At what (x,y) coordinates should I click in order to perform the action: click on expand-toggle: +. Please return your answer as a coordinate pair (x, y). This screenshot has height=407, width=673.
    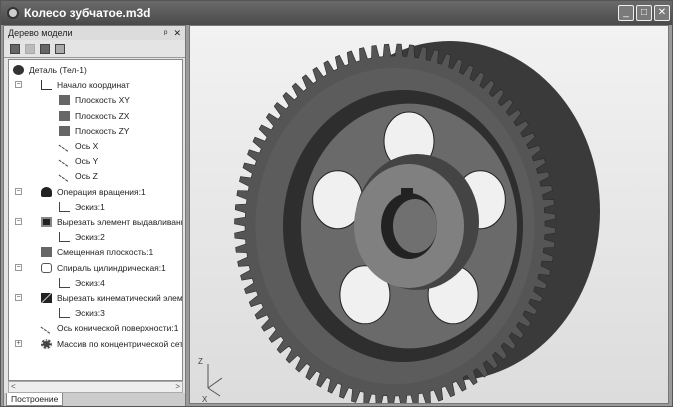
    Looking at the image, I should click on (18, 343).